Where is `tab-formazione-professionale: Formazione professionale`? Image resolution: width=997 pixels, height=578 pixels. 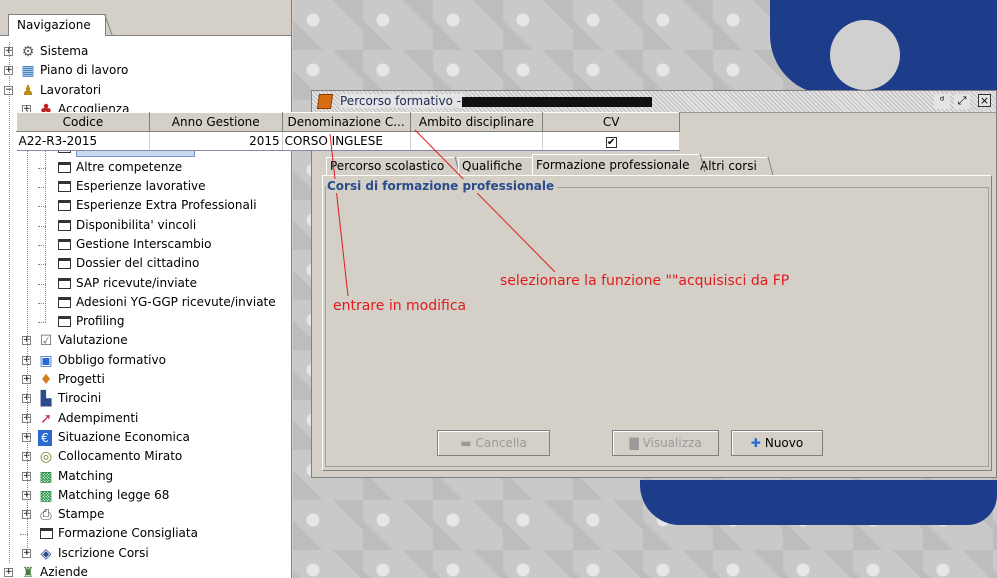 tab-formazione-professionale: Formazione professionale is located at coordinates (616, 164).